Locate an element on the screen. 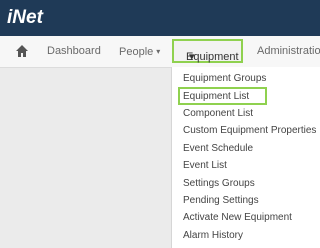 This screenshot has width=320, height=248. menu-item-settings-groups: Settings Groups is located at coordinates (219, 184).